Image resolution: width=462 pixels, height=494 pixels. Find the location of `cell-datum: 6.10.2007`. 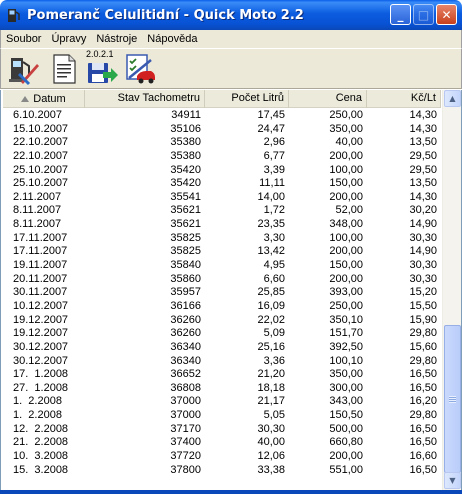

cell-datum: 6.10.2007 is located at coordinates (37, 115).